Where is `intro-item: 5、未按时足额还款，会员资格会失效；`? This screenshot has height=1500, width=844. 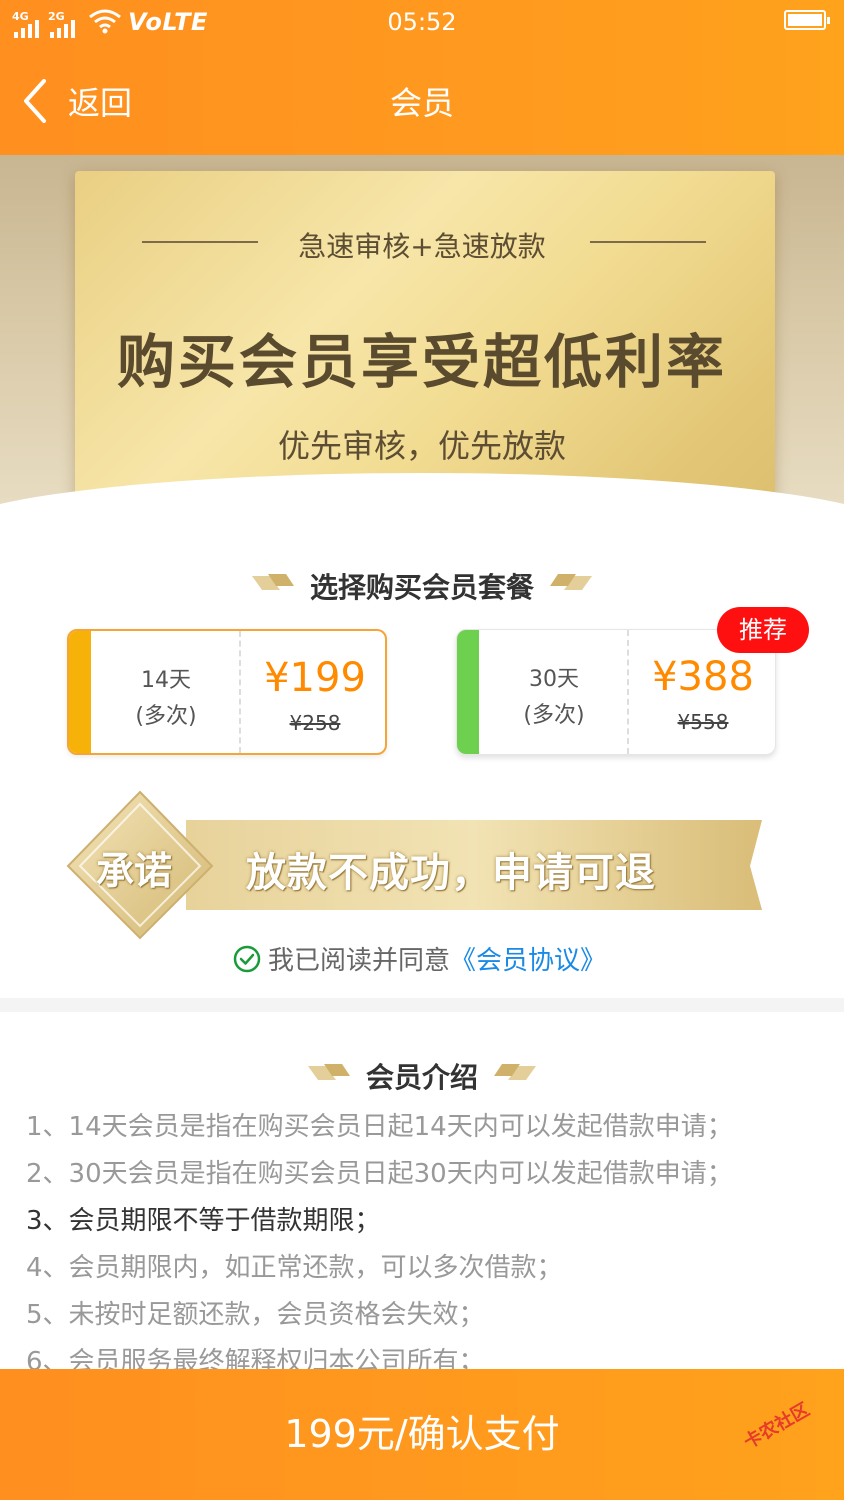
intro-item: 5、未按时足额还款，会员资格会失效； is located at coordinates (255, 1315).